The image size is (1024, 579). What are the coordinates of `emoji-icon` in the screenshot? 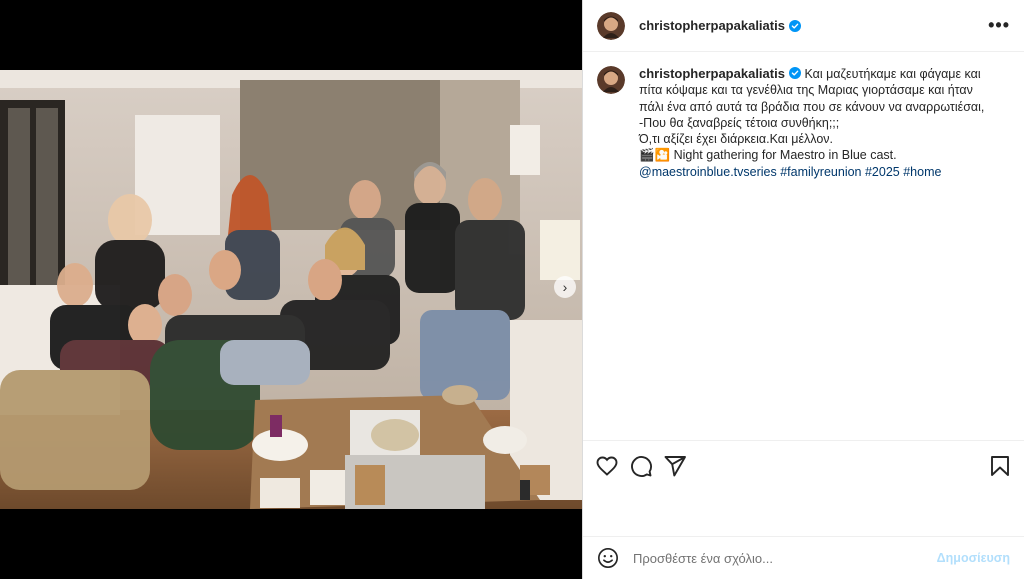 It's located at (608, 558).